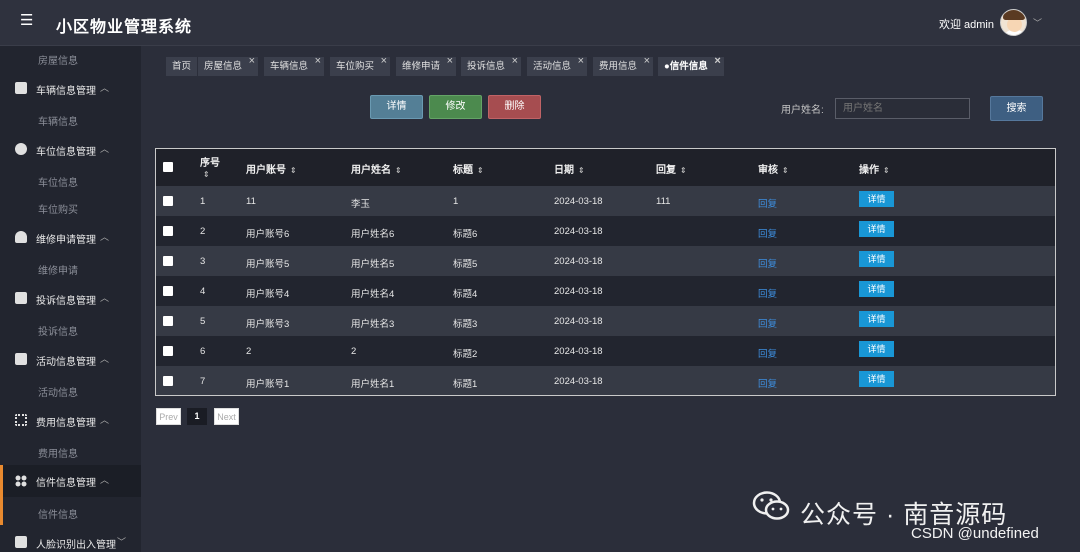 The image size is (1080, 552). What do you see at coordinates (1037, 22) in the screenshot?
I see `chevron-down-icon: ﹀` at bounding box center [1037, 22].